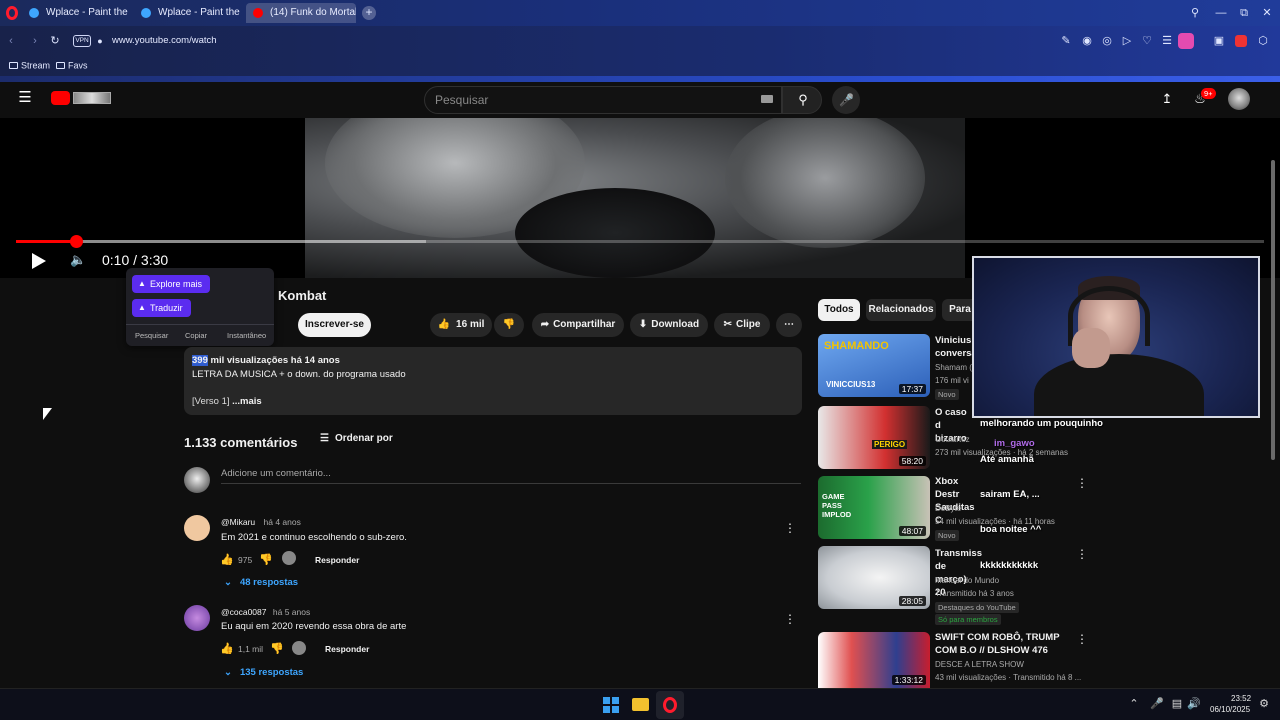 The image size is (1280, 720). Describe the element at coordinates (72, 65) in the screenshot. I see `bookmark-folder-favs: Favs` at that location.